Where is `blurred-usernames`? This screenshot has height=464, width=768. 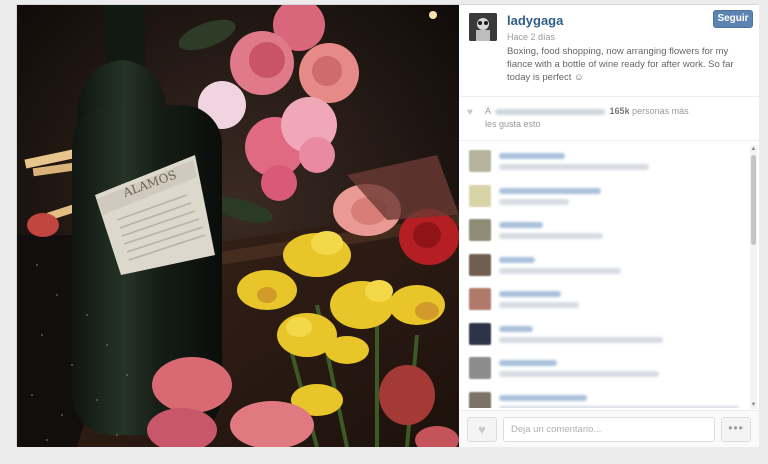
blurred-usernames is located at coordinates (550, 111).